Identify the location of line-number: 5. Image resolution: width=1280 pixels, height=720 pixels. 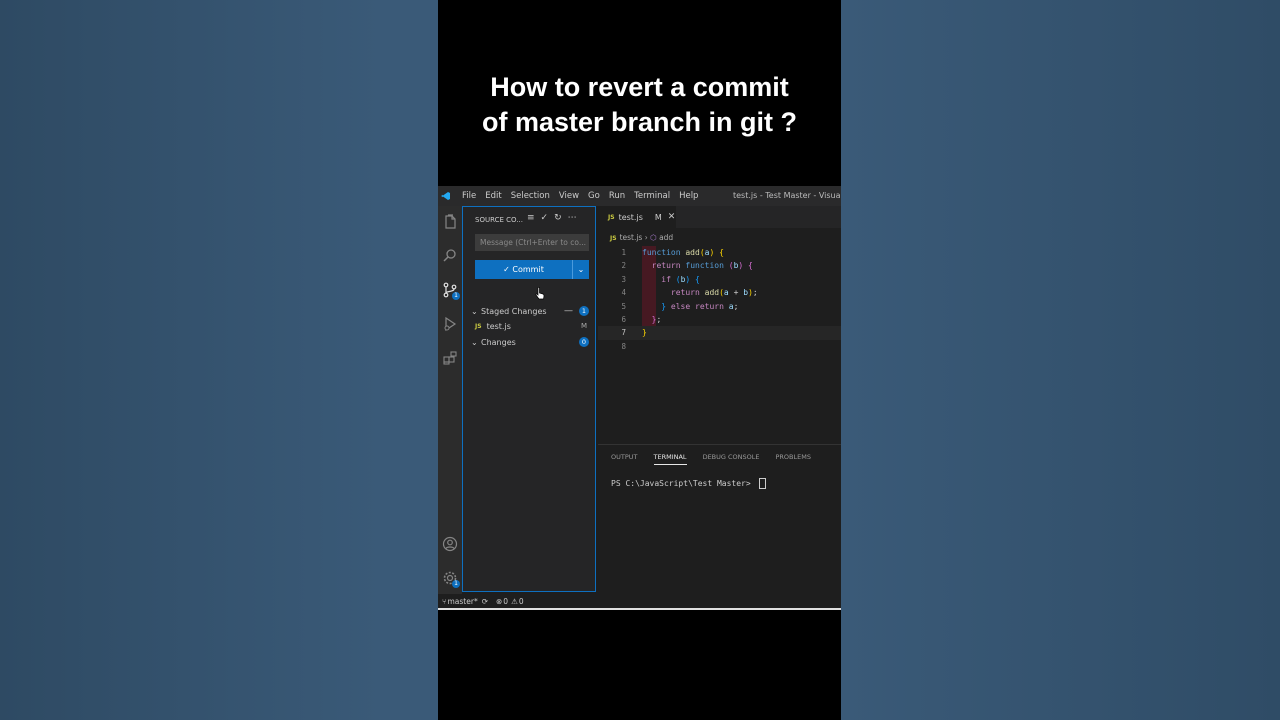
(623, 306).